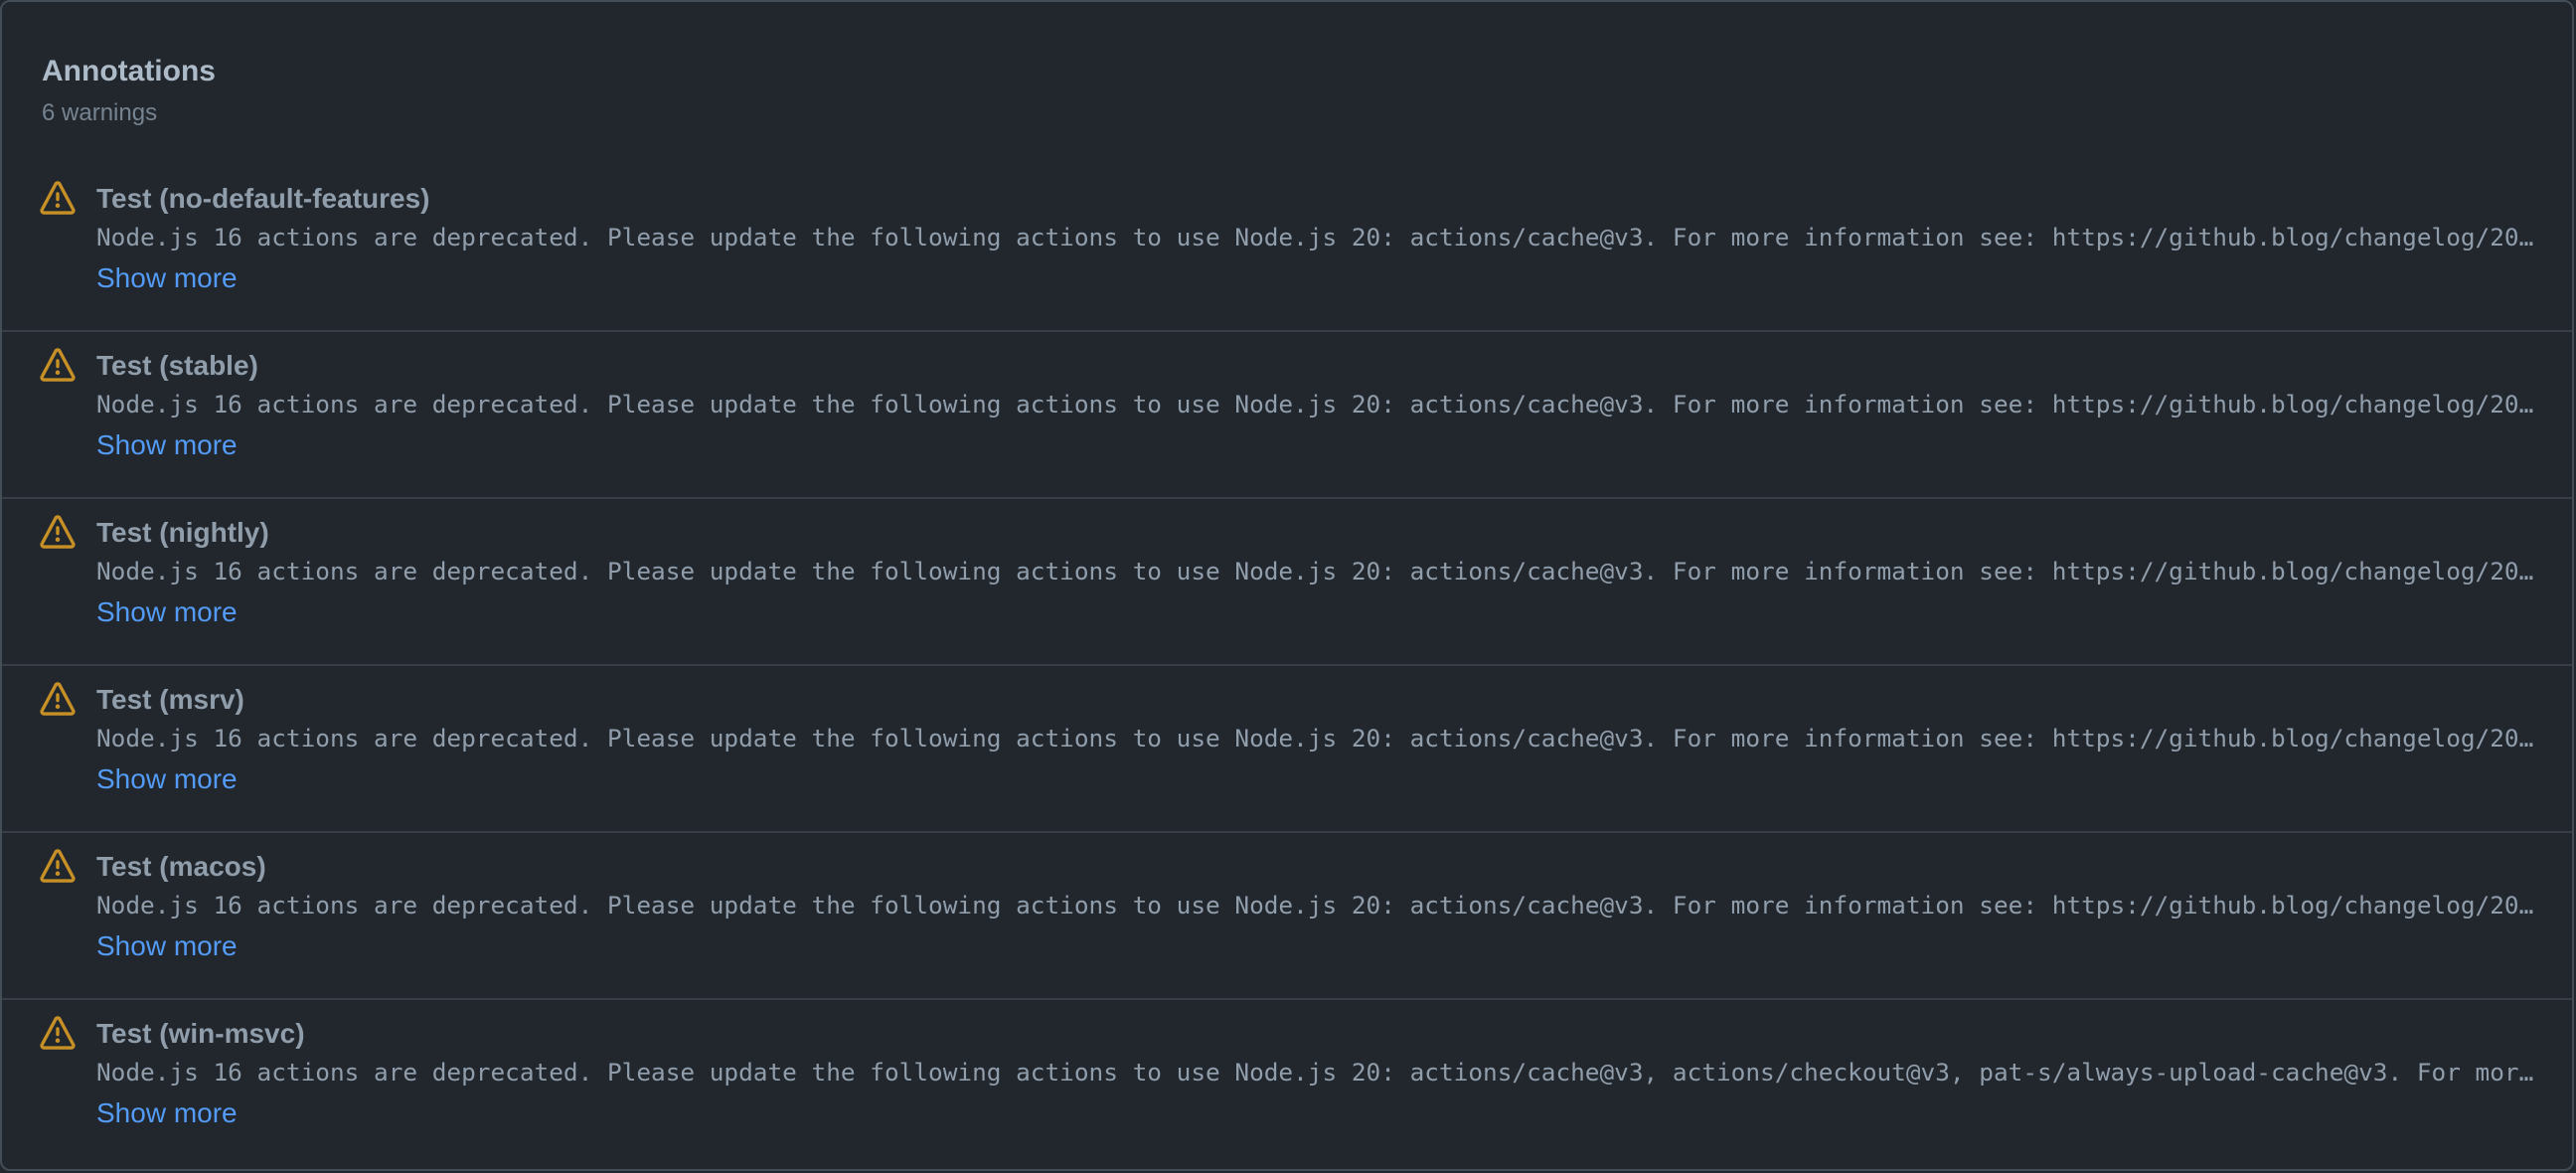 The width and height of the screenshot is (2576, 1173). What do you see at coordinates (182, 532) in the screenshot?
I see `annotation-title: Test (nightly)` at bounding box center [182, 532].